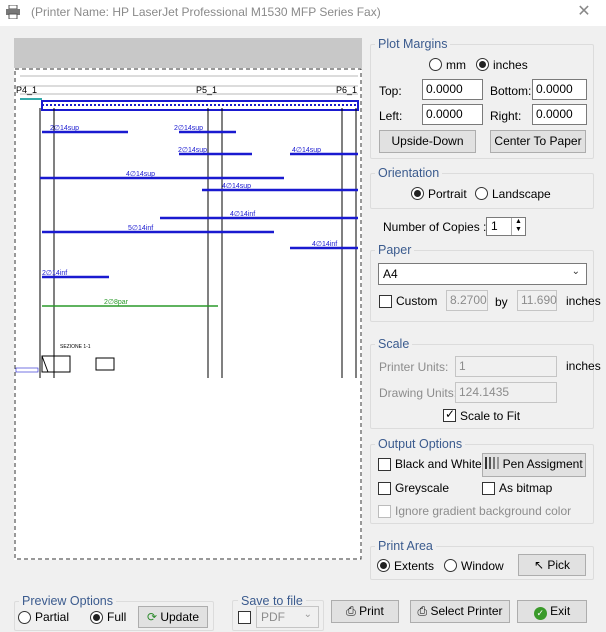 This screenshot has height=632, width=606. Describe the element at coordinates (438, 464) in the screenshot. I see `black-white-label: Black and White` at that location.